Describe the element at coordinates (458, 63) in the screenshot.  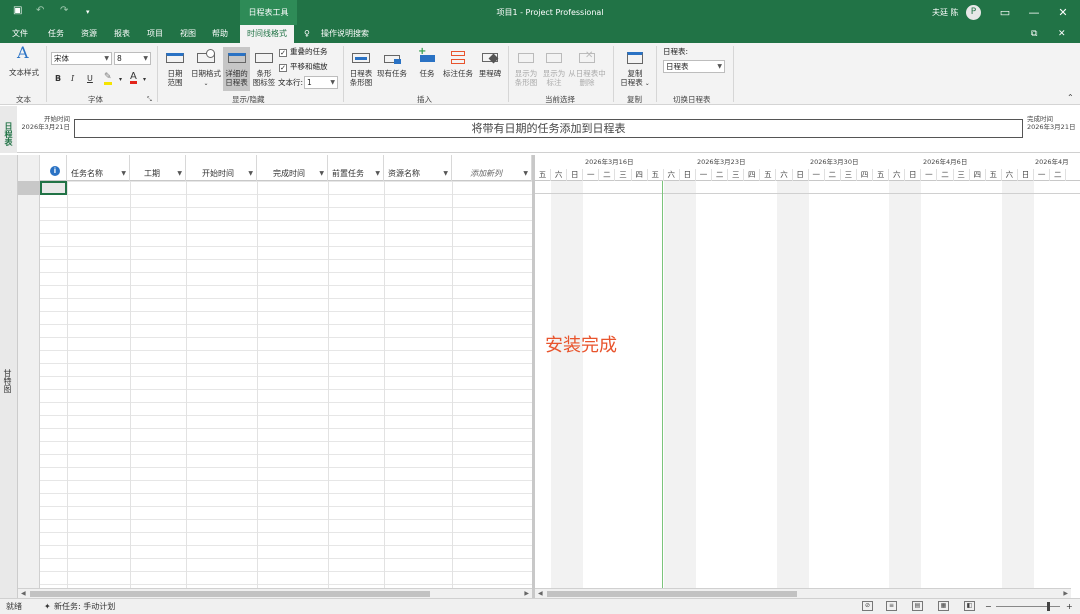
I see `callout-task-button: 标注任务` at that location.